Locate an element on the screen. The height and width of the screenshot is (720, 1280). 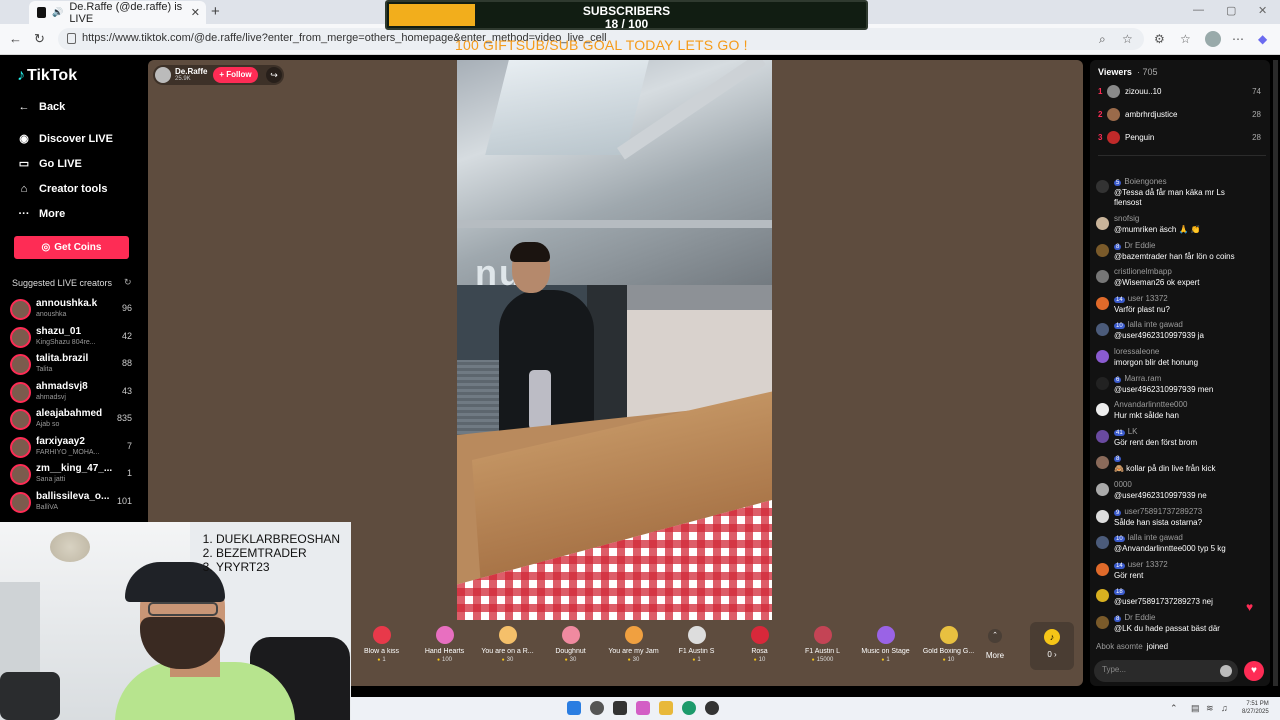
volume-icon: ♫ is located at coordinates (1224, 708).